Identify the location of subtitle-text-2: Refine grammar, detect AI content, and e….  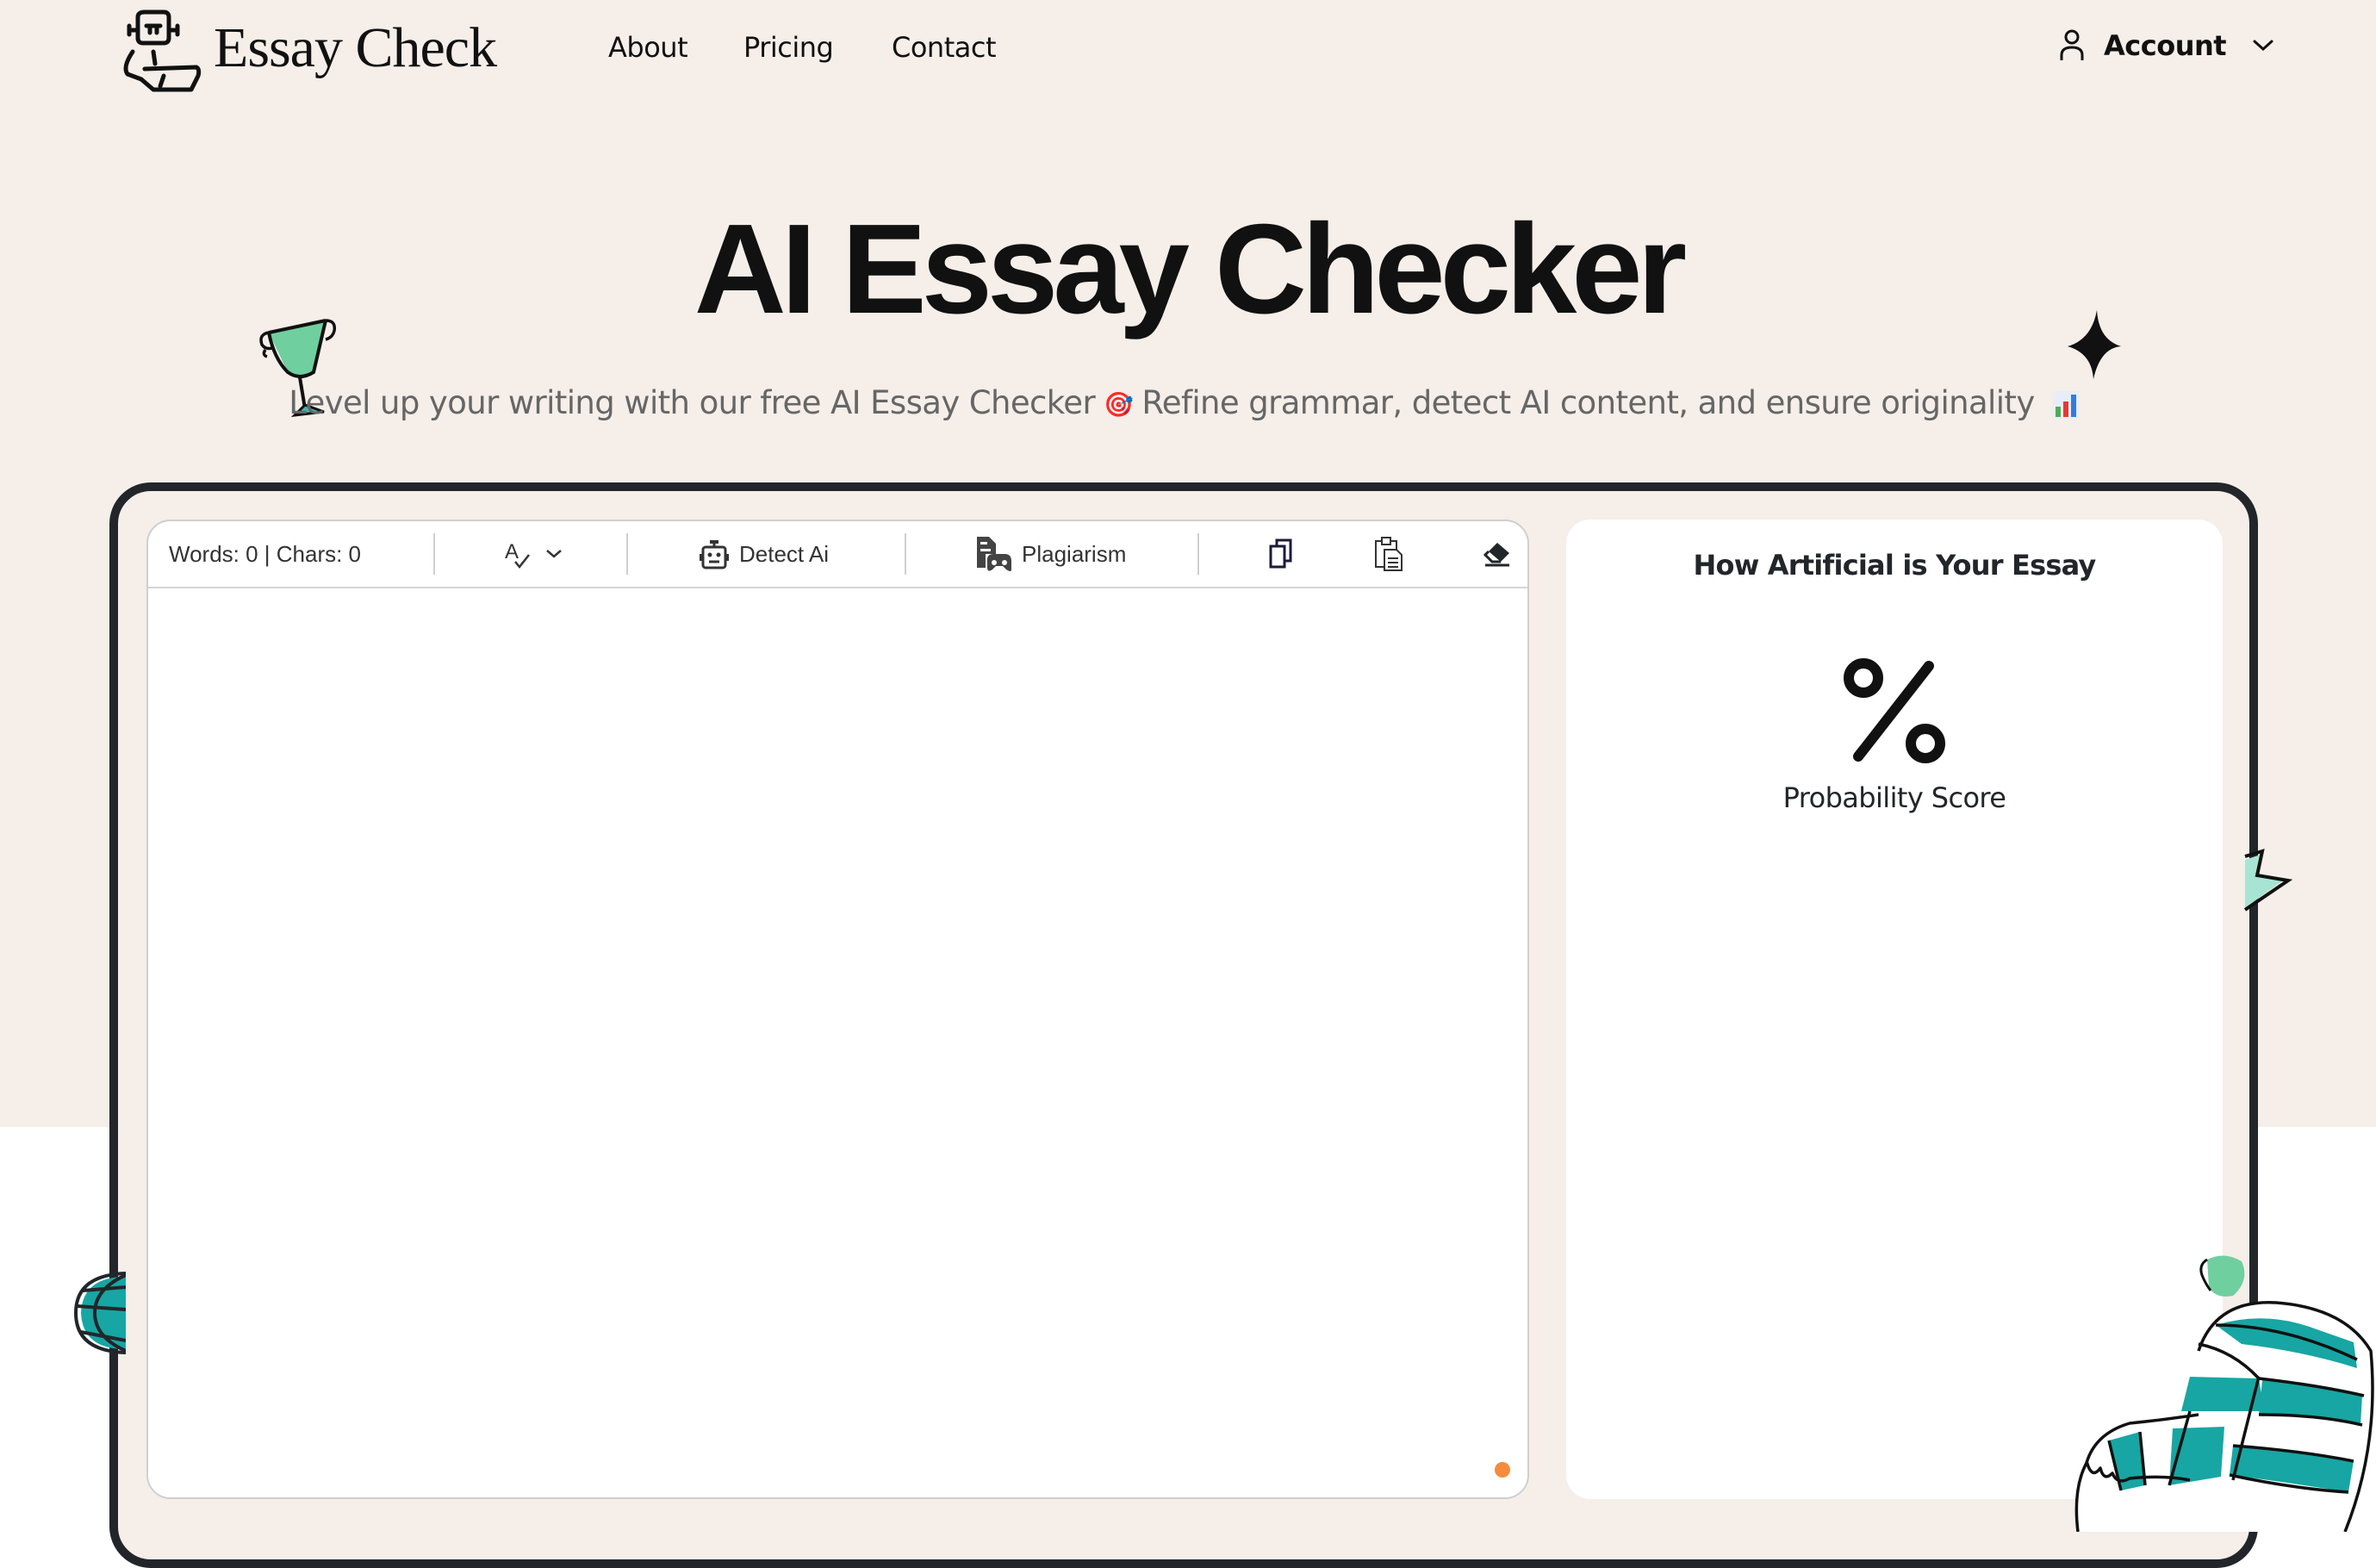
(1588, 403).